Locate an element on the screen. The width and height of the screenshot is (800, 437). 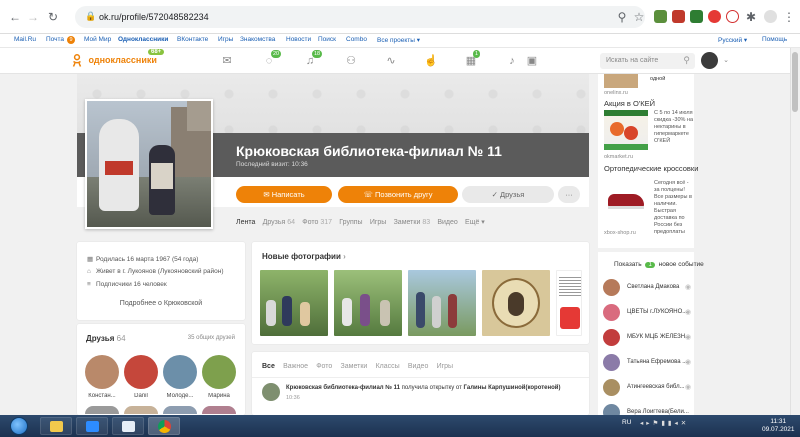
friend-item: Danil is located at coordinates (141, 377).